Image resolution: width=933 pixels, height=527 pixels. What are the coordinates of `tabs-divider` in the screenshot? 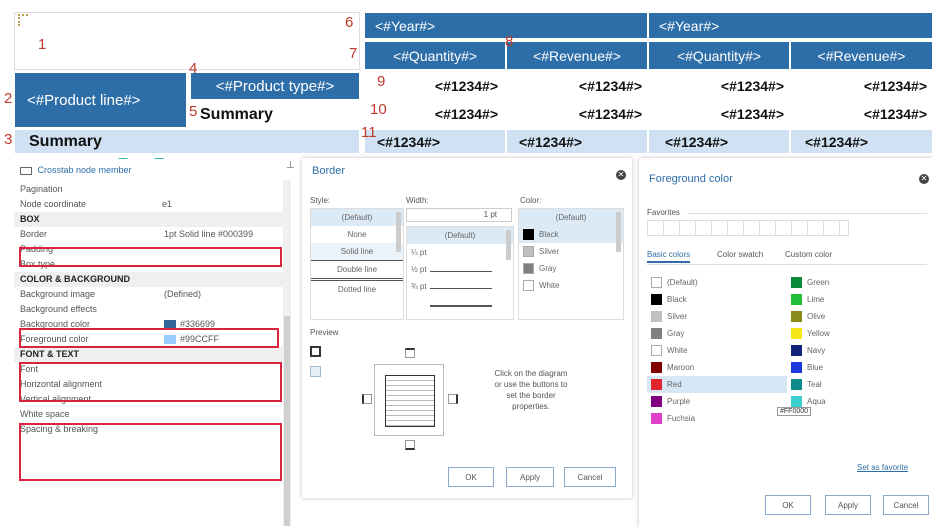 It's located at (787, 264).